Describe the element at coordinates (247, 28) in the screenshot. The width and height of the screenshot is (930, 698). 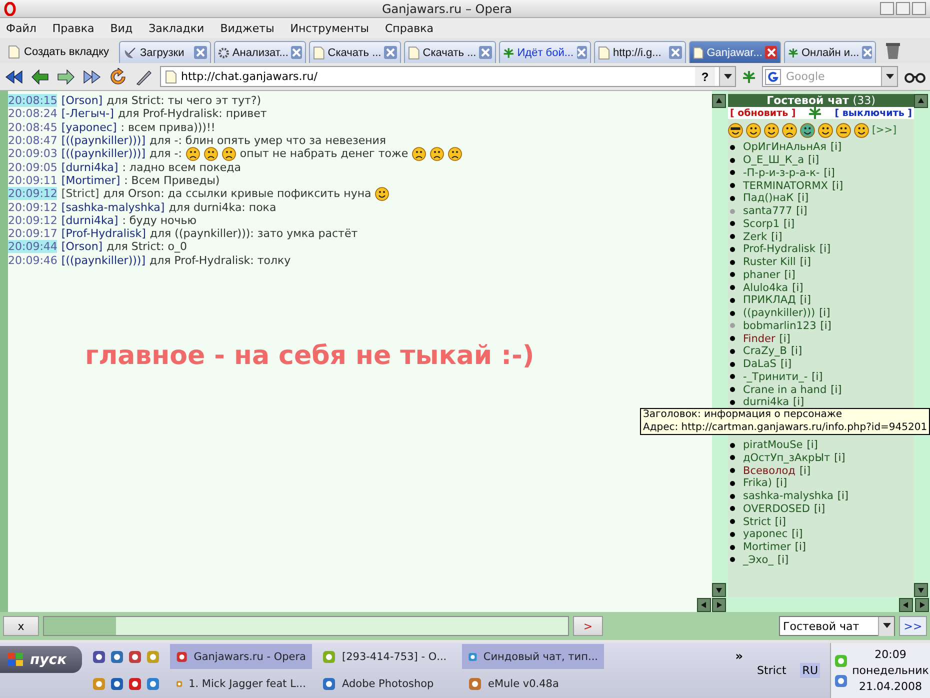
I see `menu-item: Виджеты` at that location.